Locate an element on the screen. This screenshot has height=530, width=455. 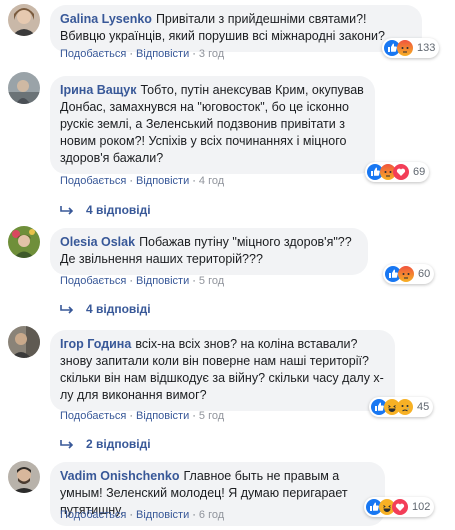
reaction-count: 60 is located at coordinates (424, 274).